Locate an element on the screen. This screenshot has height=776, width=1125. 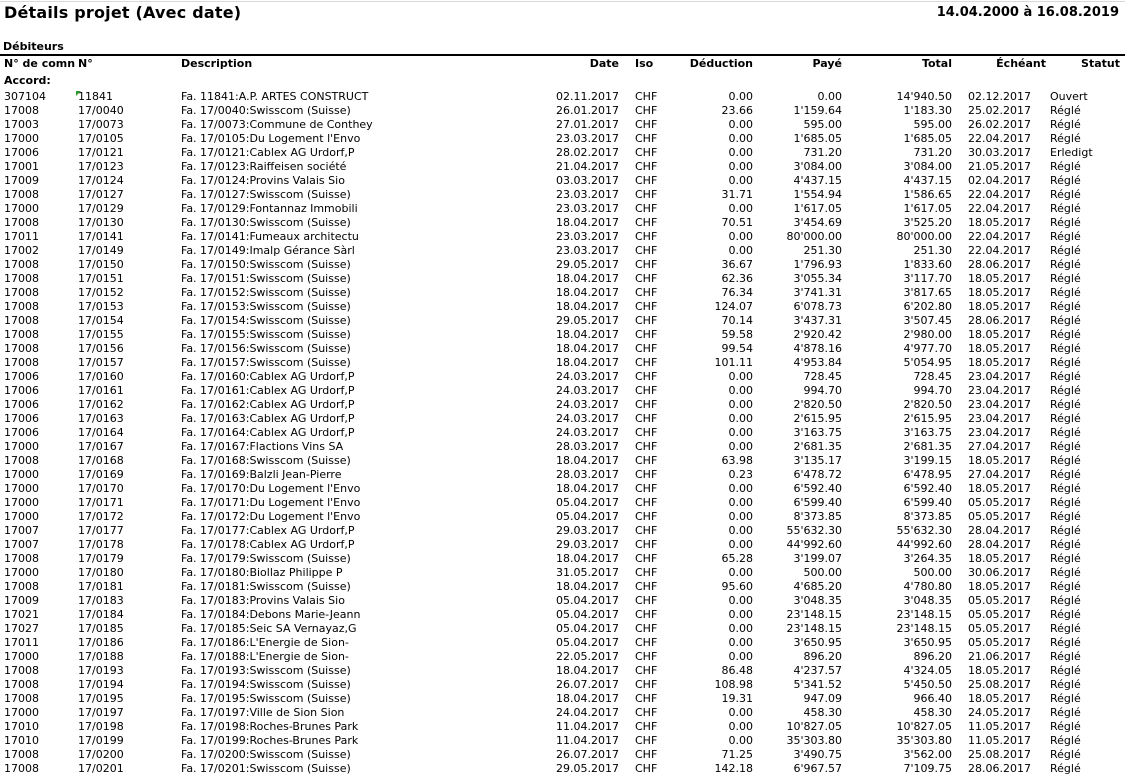
col-header-deduction: Déduction is located at coordinates (721, 63).